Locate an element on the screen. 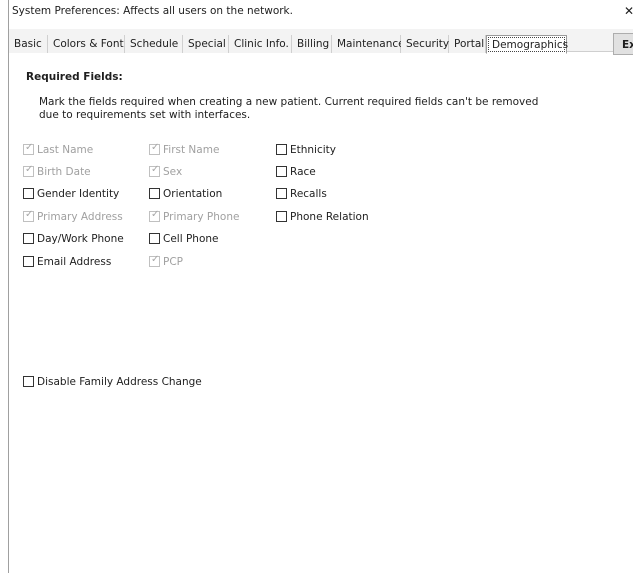  tab-portal: Portal is located at coordinates (467, 44).